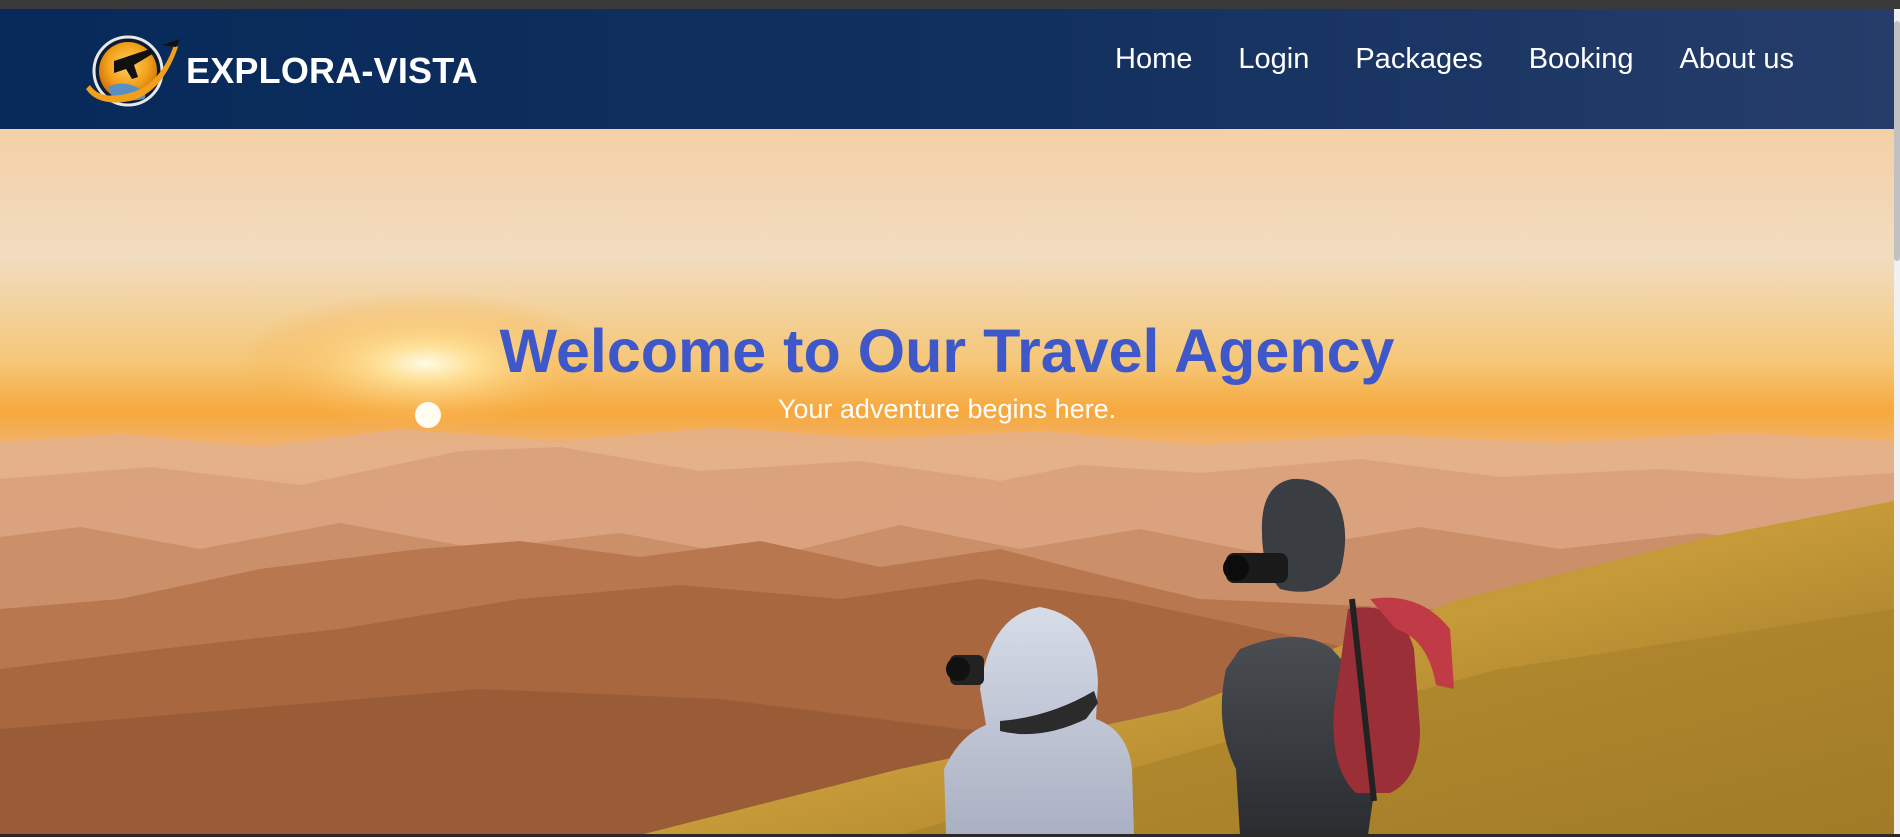 This screenshot has height=837, width=1900. What do you see at coordinates (1273, 59) in the screenshot?
I see `nav-link-login: Login` at bounding box center [1273, 59].